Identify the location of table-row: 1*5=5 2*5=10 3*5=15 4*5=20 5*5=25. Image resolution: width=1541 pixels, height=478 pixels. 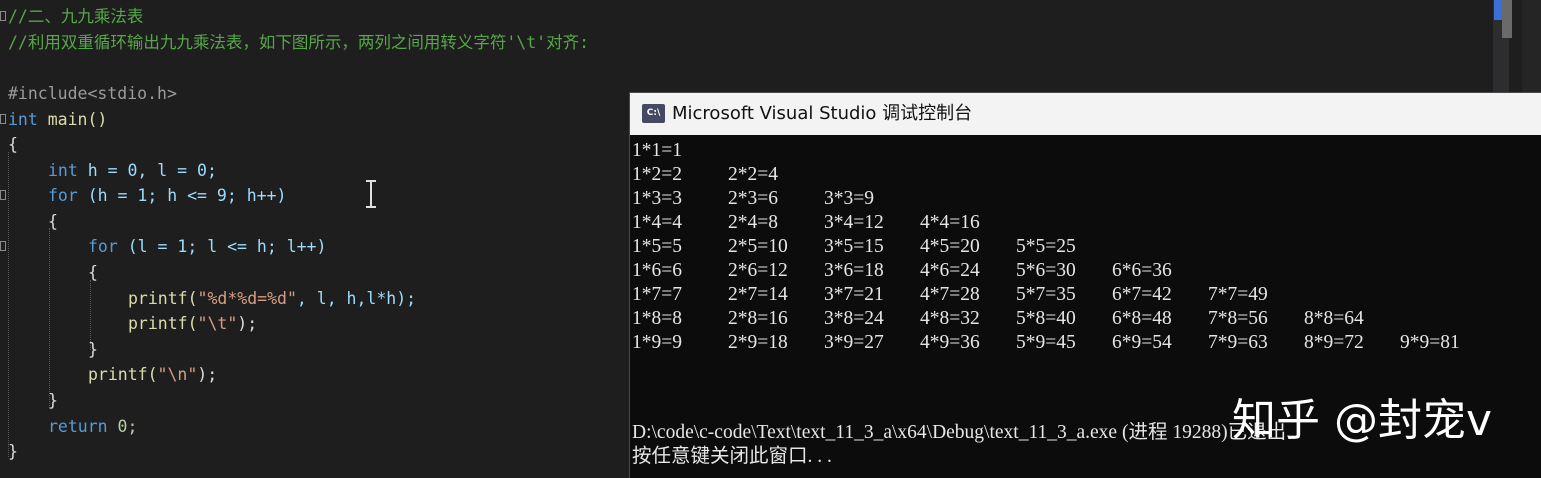
(1082, 247).